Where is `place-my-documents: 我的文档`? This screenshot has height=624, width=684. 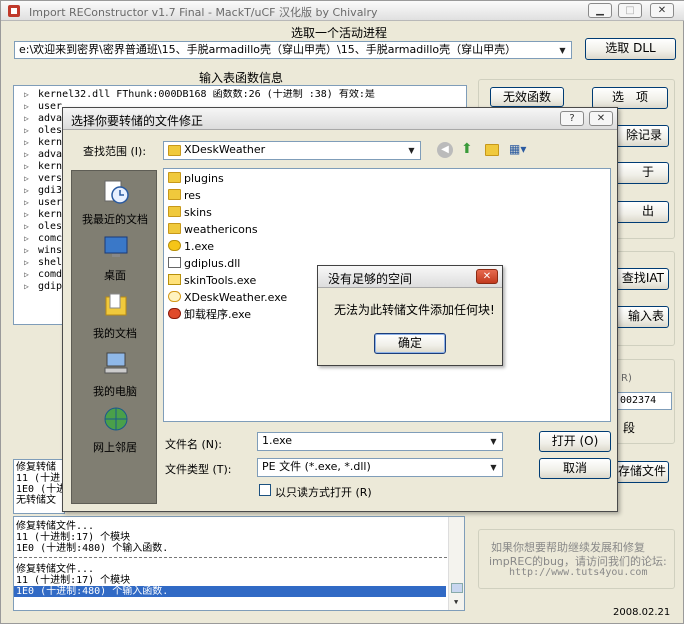 place-my-documents: 我的文档 is located at coordinates (115, 317).